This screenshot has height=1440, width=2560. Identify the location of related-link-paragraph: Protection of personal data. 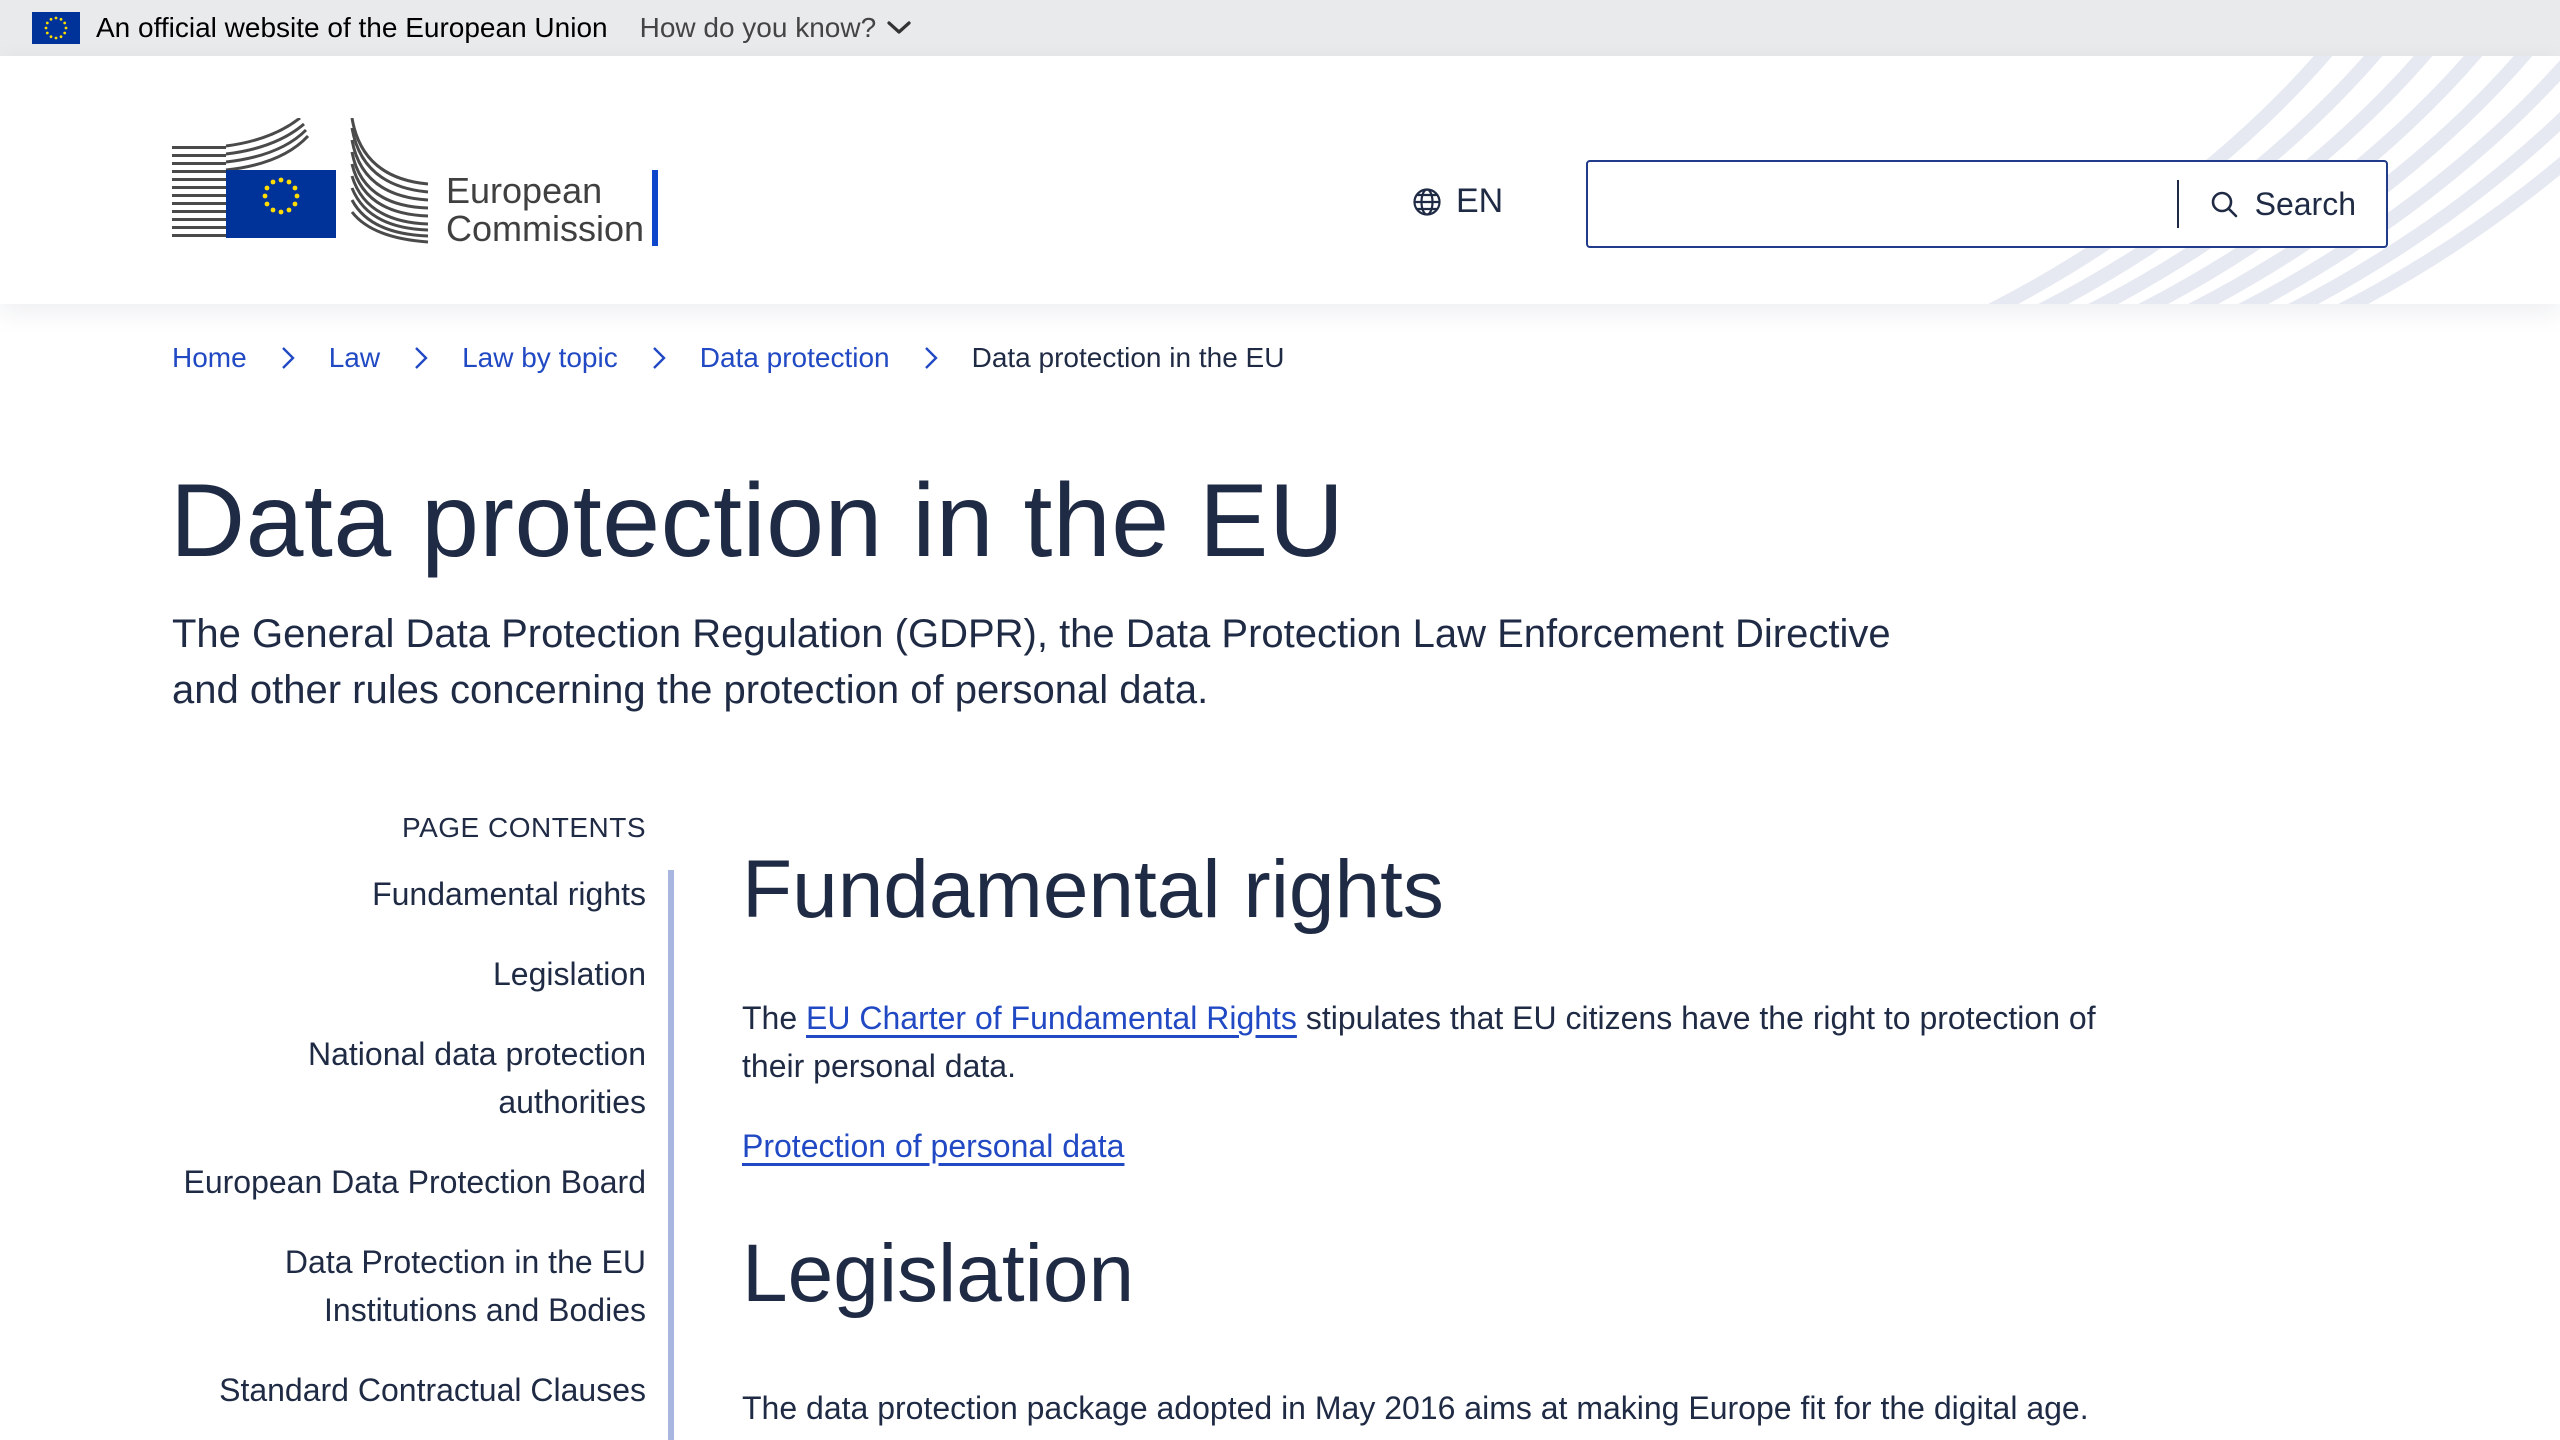
(1422, 1146).